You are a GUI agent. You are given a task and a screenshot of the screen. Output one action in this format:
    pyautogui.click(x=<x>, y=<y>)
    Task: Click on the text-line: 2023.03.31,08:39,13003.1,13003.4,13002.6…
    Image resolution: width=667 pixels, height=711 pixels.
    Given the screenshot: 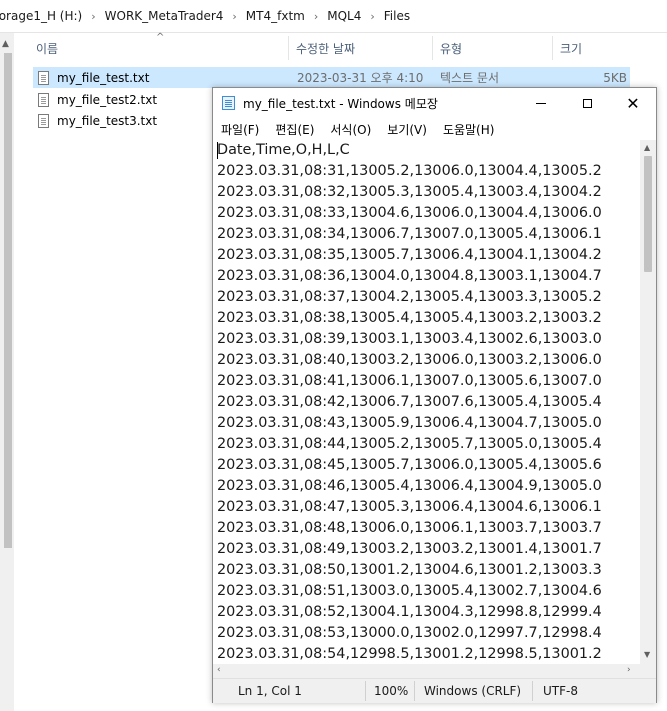 What is the action you would take?
    pyautogui.click(x=409, y=339)
    